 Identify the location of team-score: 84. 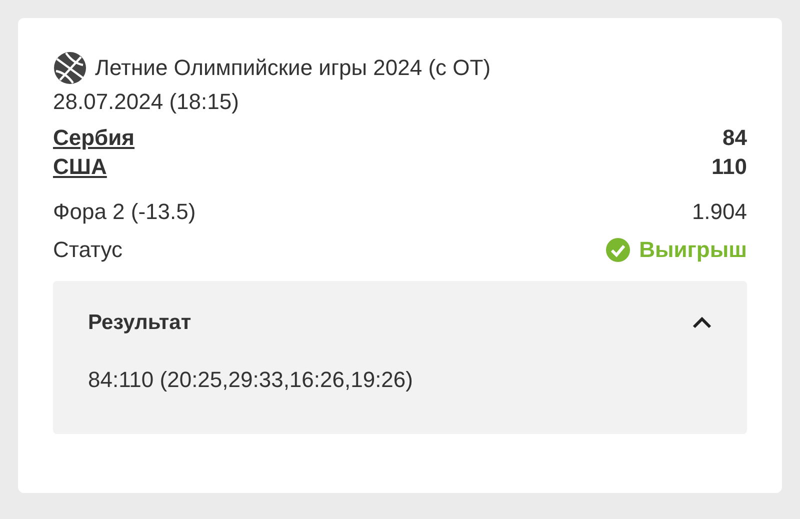
(734, 138).